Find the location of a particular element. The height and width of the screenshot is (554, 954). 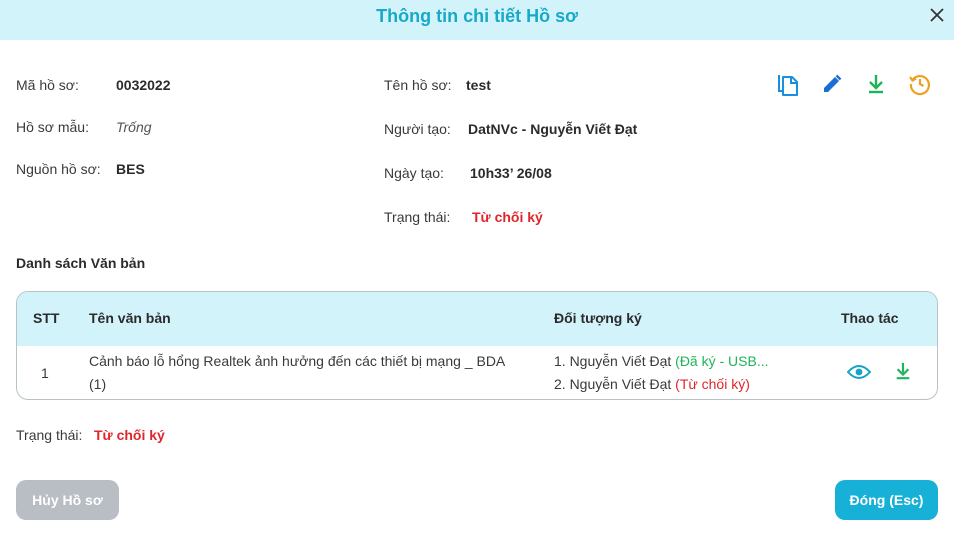

nguoi-tao-value: DatNVc - Nguyễn Viết Đạt is located at coordinates (553, 129).